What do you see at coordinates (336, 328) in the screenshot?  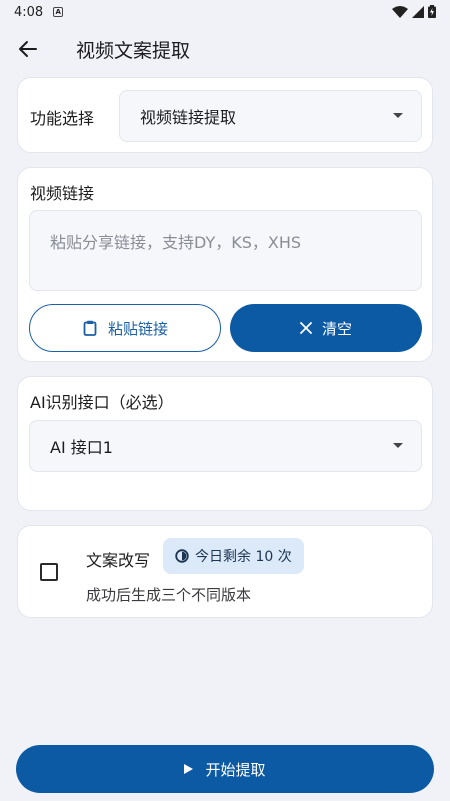 I see `clear-label: 清空` at bounding box center [336, 328].